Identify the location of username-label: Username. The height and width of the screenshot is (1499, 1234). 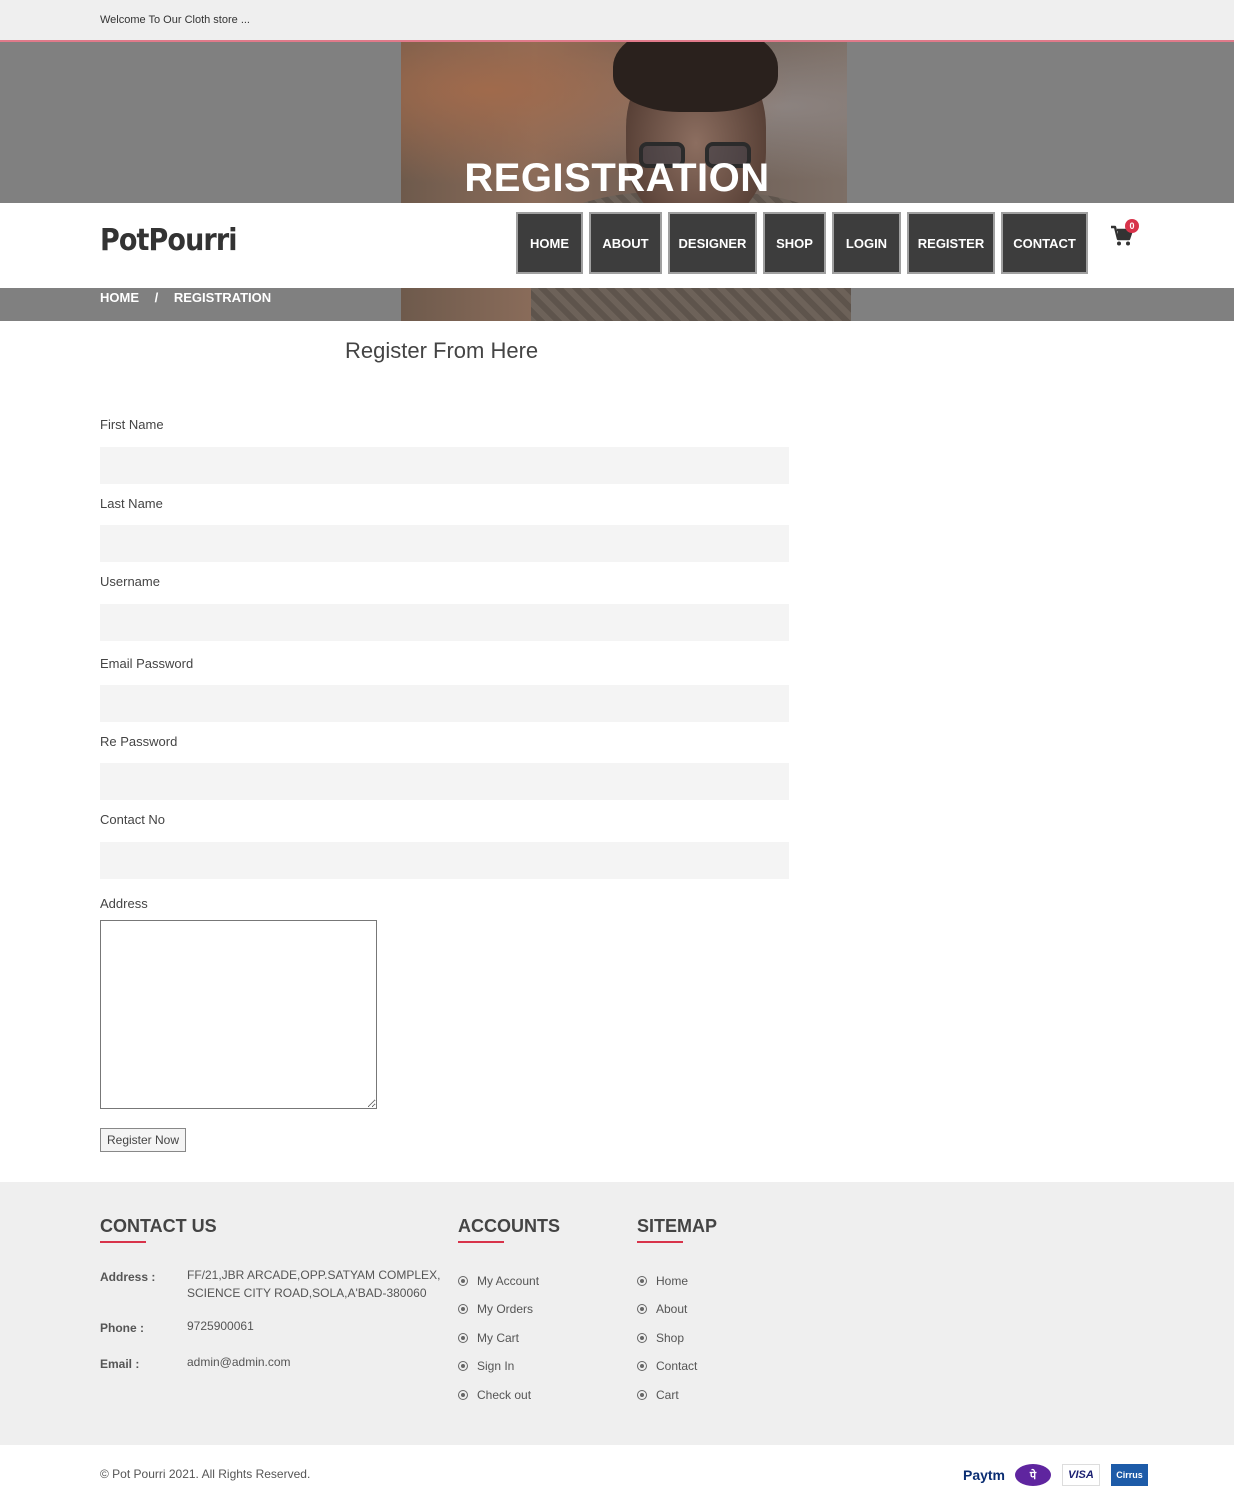
(130, 581).